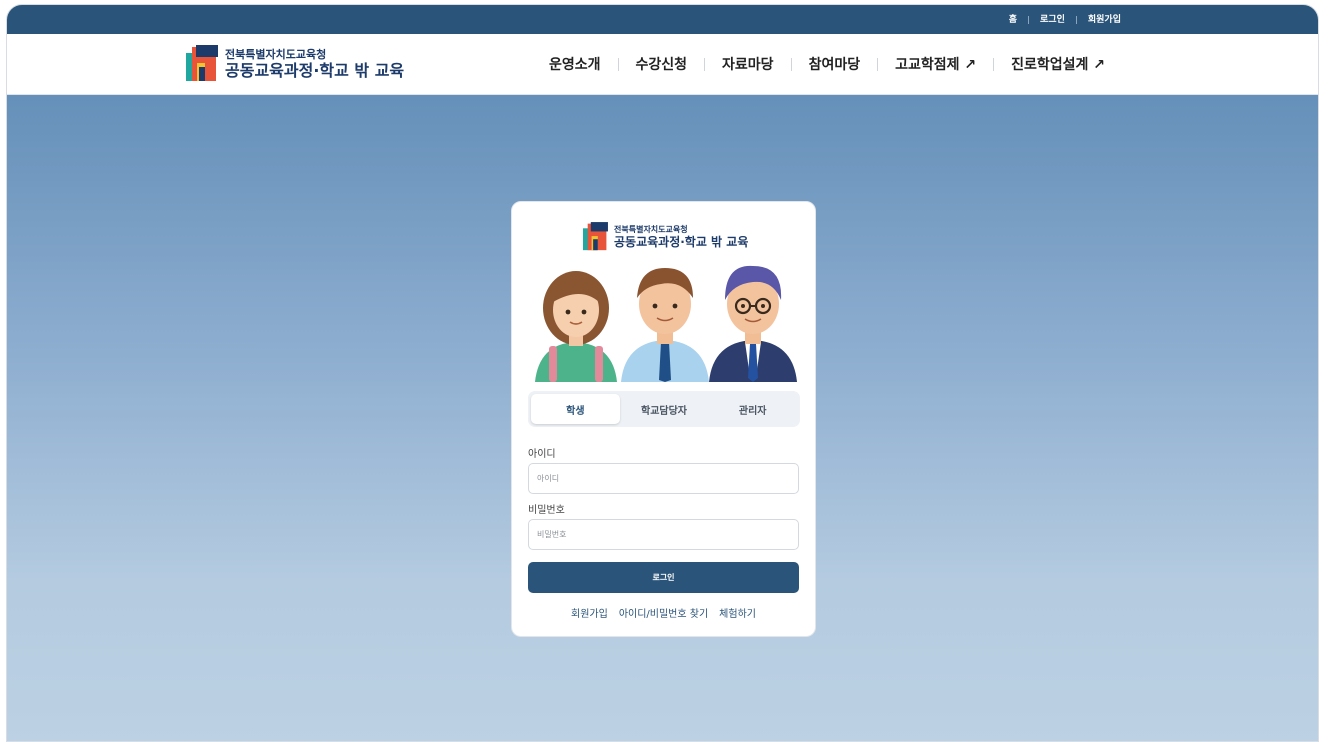  Describe the element at coordinates (575, 64) in the screenshot. I see `menu-item-about: 운영소개` at that location.